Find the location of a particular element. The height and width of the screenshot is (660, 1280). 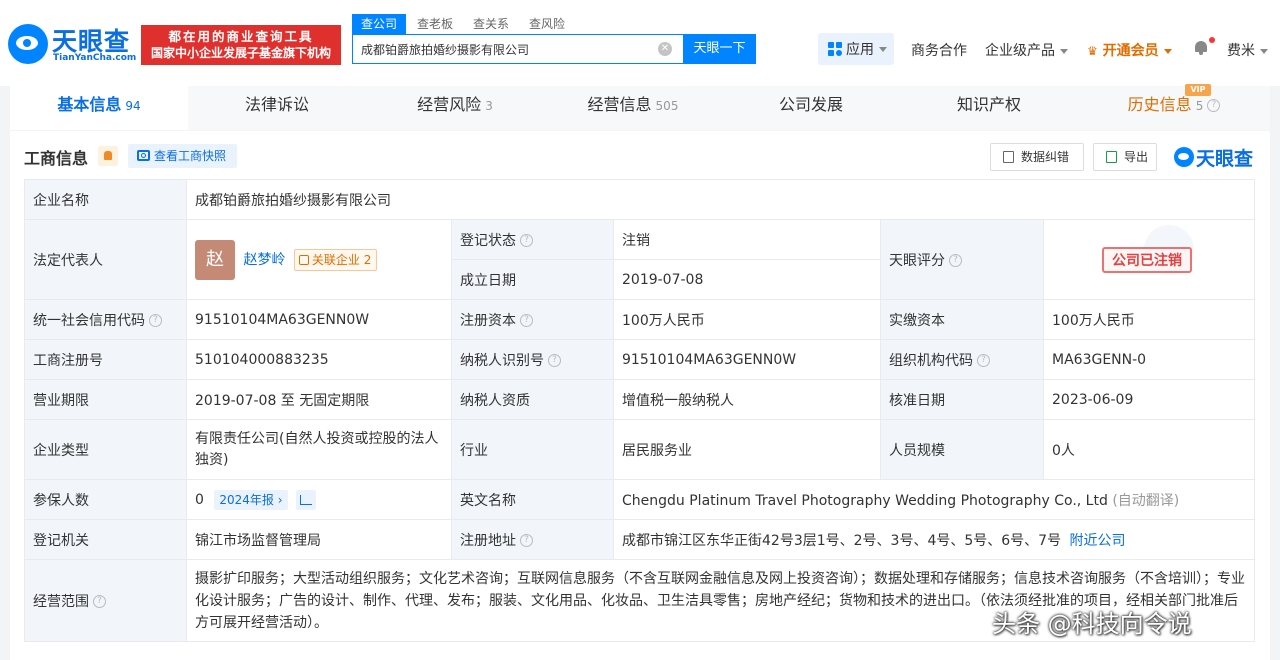

industry-label: 行业 is located at coordinates (532, 449).